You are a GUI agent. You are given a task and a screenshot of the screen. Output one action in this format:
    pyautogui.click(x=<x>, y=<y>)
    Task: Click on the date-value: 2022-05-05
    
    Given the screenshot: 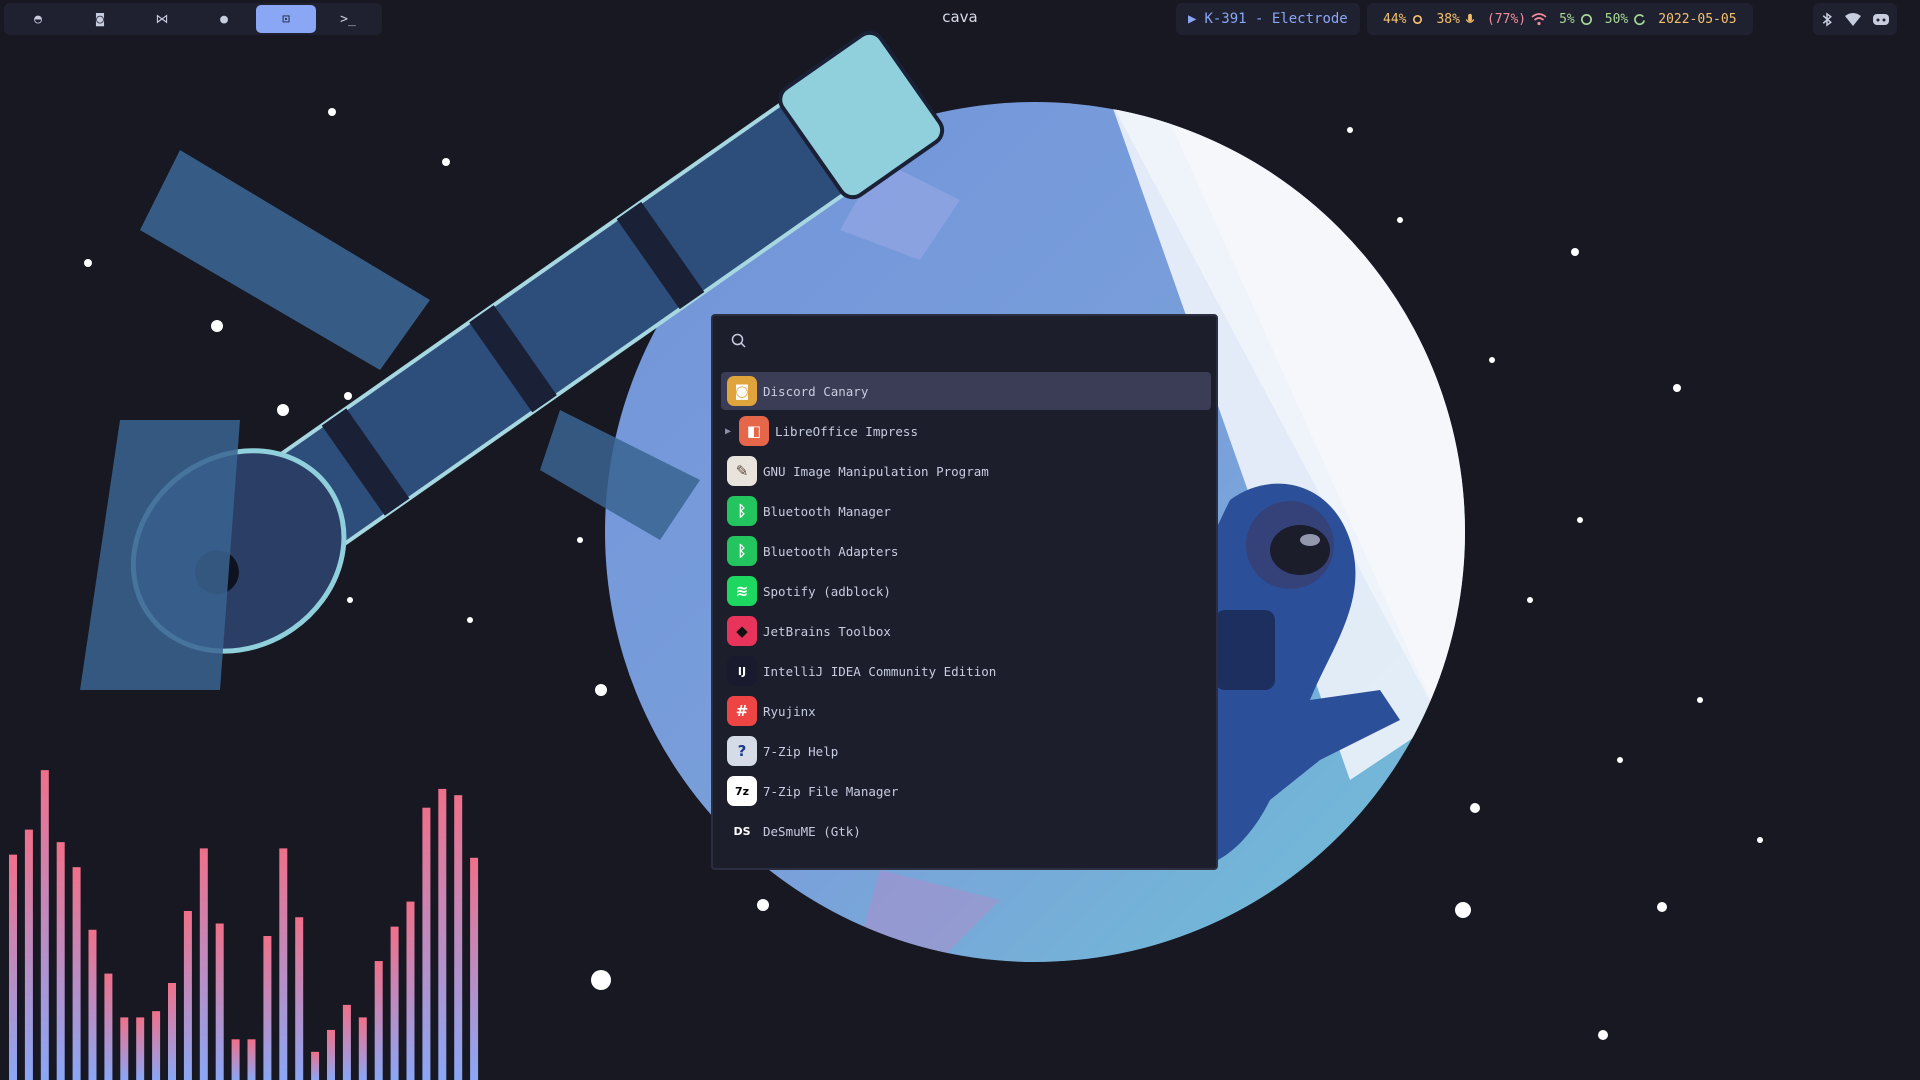 What is the action you would take?
    pyautogui.click(x=1697, y=19)
    